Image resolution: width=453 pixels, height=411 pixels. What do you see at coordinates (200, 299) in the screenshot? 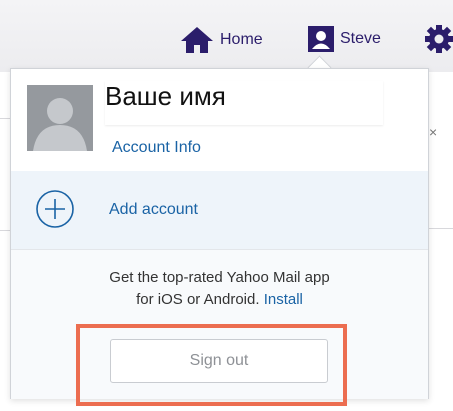
I see `promo-text: for iOS or Android.` at bounding box center [200, 299].